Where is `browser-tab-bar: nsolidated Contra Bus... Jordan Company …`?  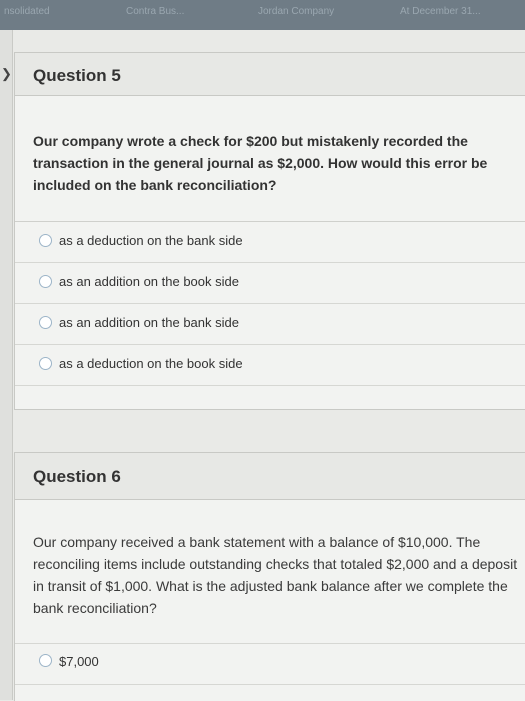 browser-tab-bar: nsolidated Contra Bus... Jordan Company … is located at coordinates (262, 15).